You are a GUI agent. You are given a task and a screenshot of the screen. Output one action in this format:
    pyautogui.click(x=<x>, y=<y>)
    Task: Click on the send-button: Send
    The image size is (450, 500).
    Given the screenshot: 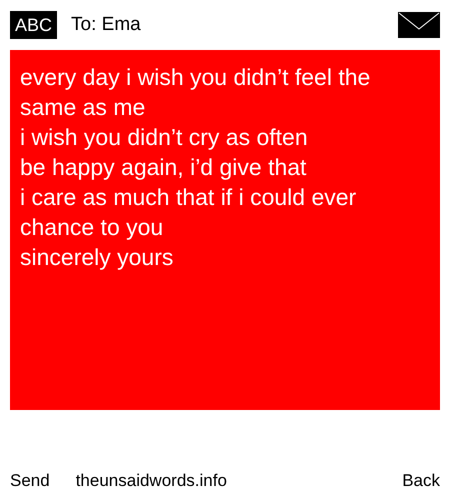 What is the action you would take?
    pyautogui.click(x=30, y=481)
    